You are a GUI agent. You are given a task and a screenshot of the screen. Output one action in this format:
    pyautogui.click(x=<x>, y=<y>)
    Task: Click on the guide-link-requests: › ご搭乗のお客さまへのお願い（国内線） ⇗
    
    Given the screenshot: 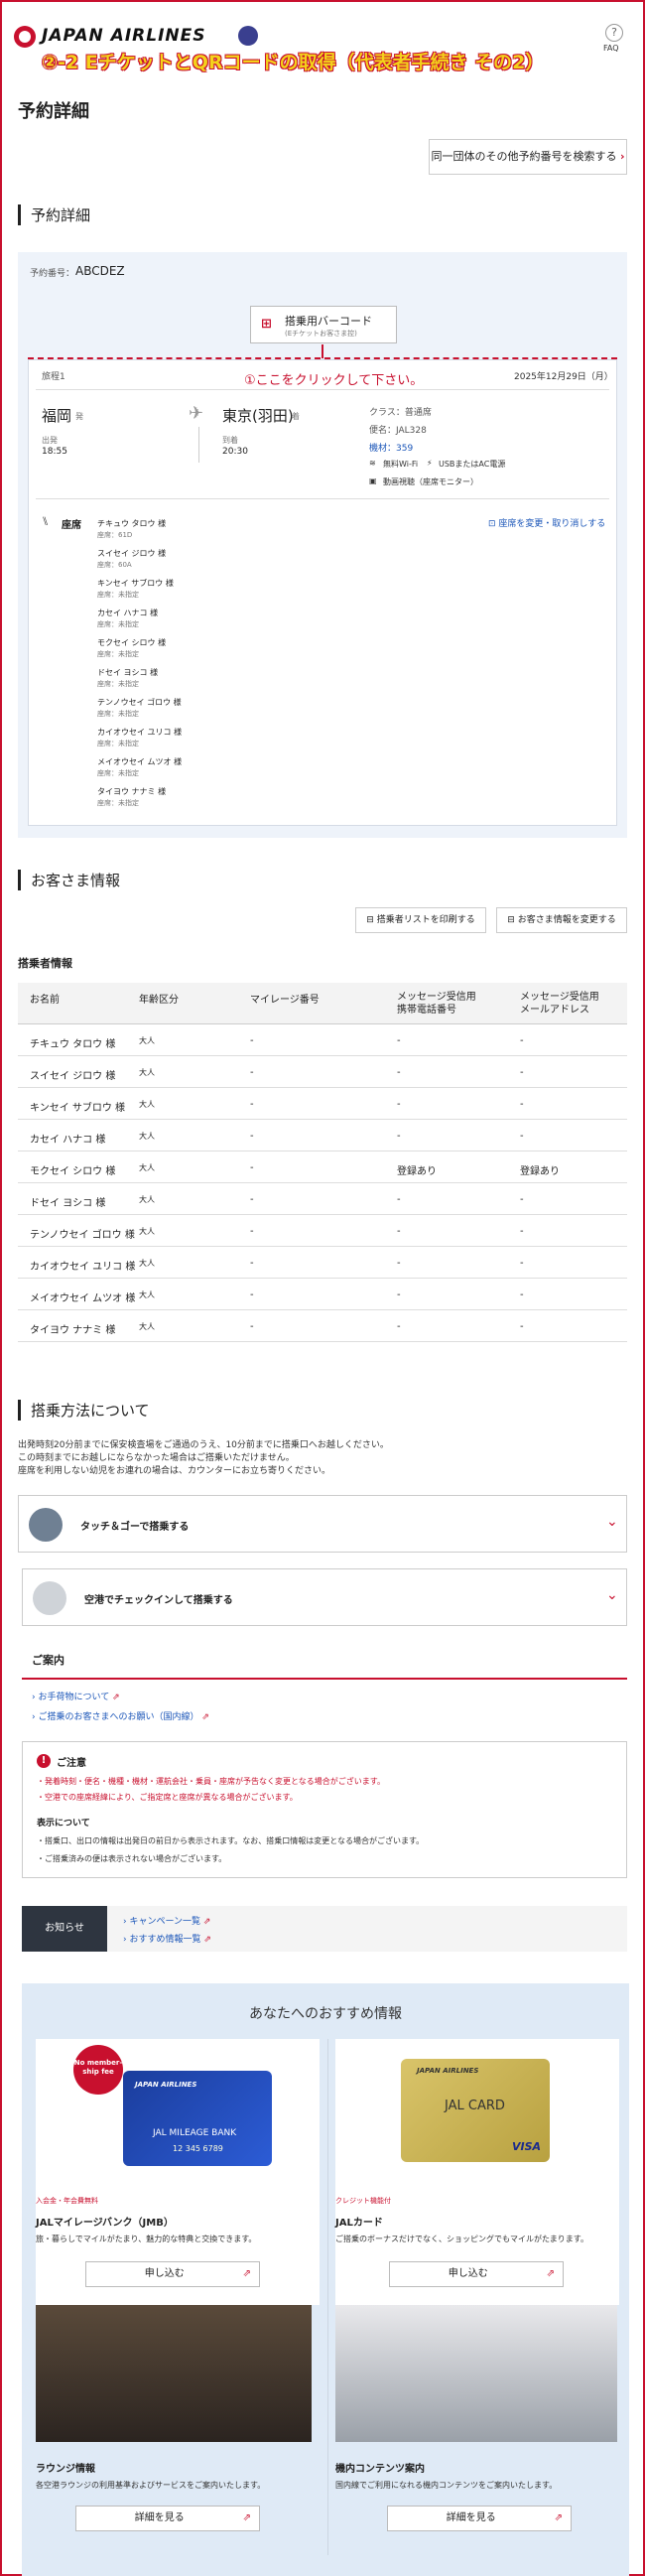 What is the action you would take?
    pyautogui.click(x=120, y=1715)
    